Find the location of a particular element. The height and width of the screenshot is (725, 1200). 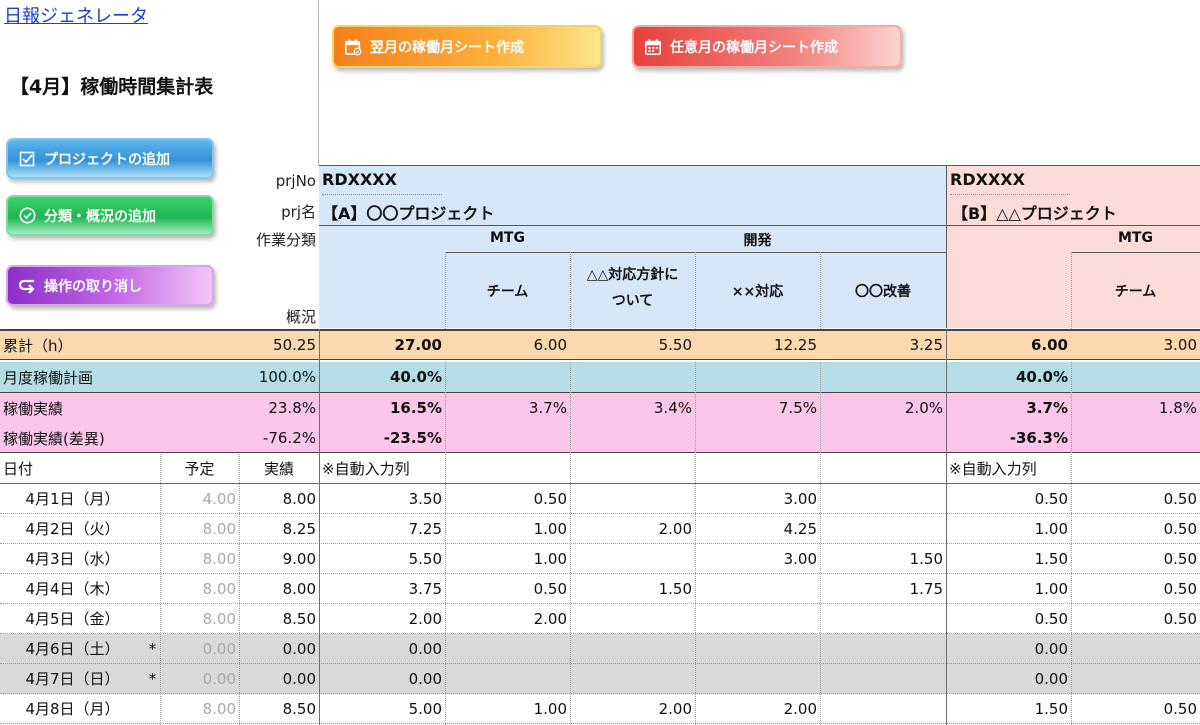

status-b-team: チーム is located at coordinates (1135, 291).